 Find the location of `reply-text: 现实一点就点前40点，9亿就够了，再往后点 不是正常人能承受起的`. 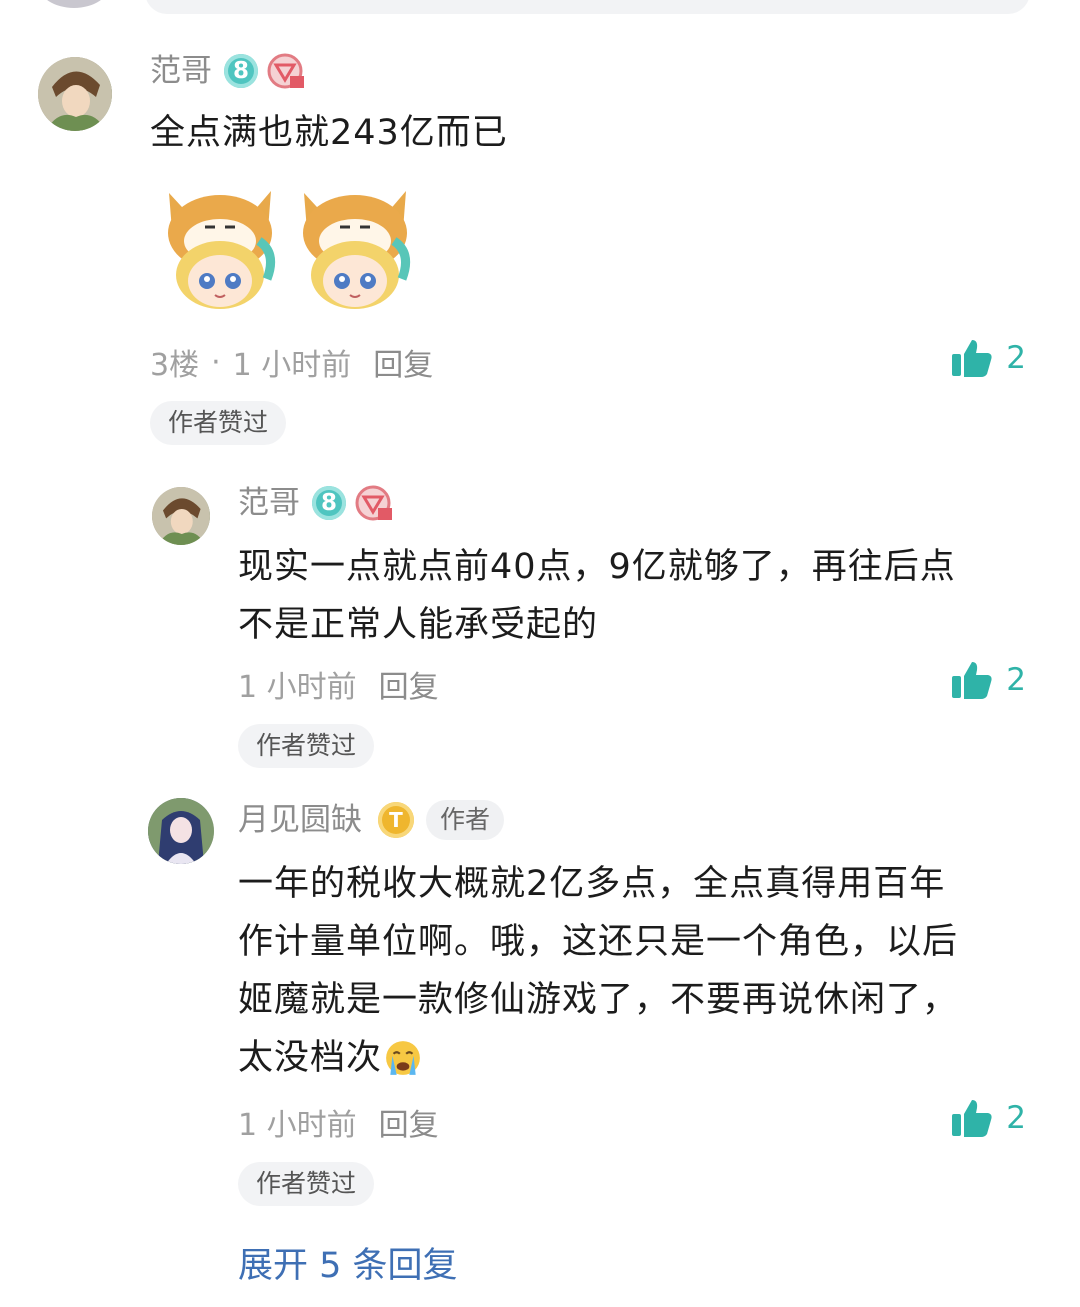

reply-text: 现实一点就点前40点，9亿就够了，再往后点 不是正常人能承受起的 is located at coordinates (597, 596).